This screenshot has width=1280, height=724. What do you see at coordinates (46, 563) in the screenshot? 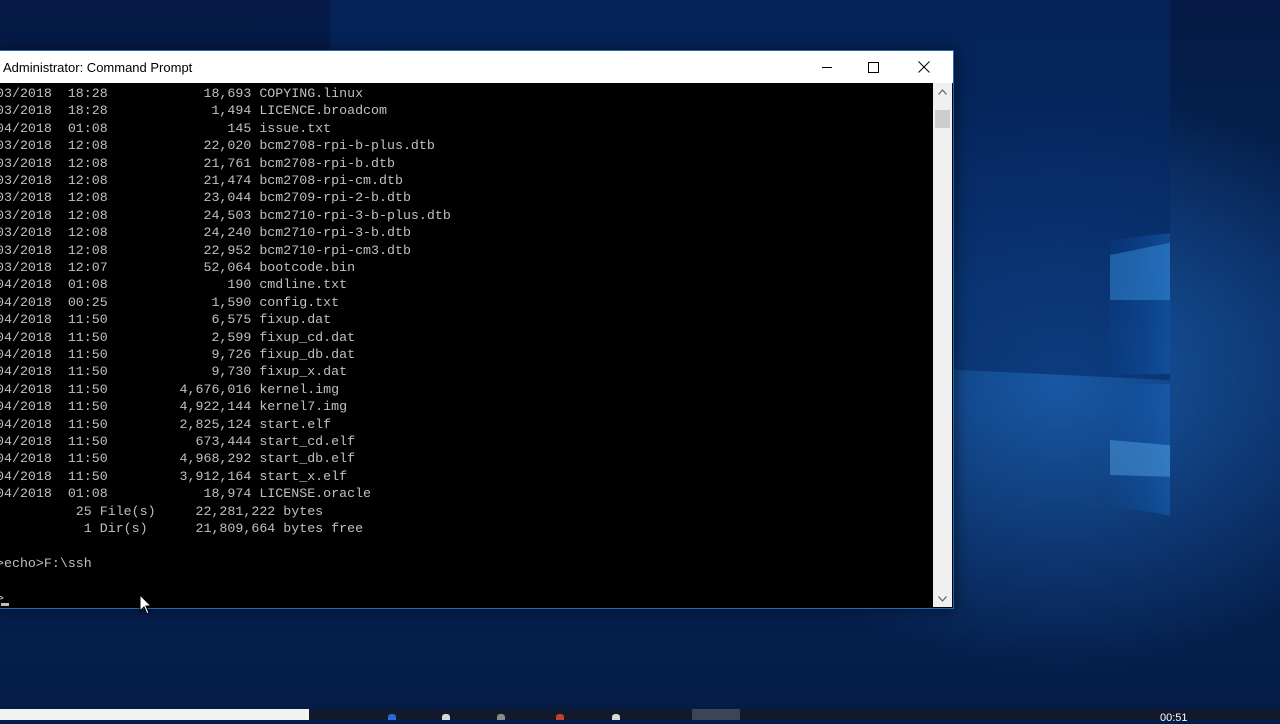
I see `console-line: >echo>F:\ssh` at bounding box center [46, 563].